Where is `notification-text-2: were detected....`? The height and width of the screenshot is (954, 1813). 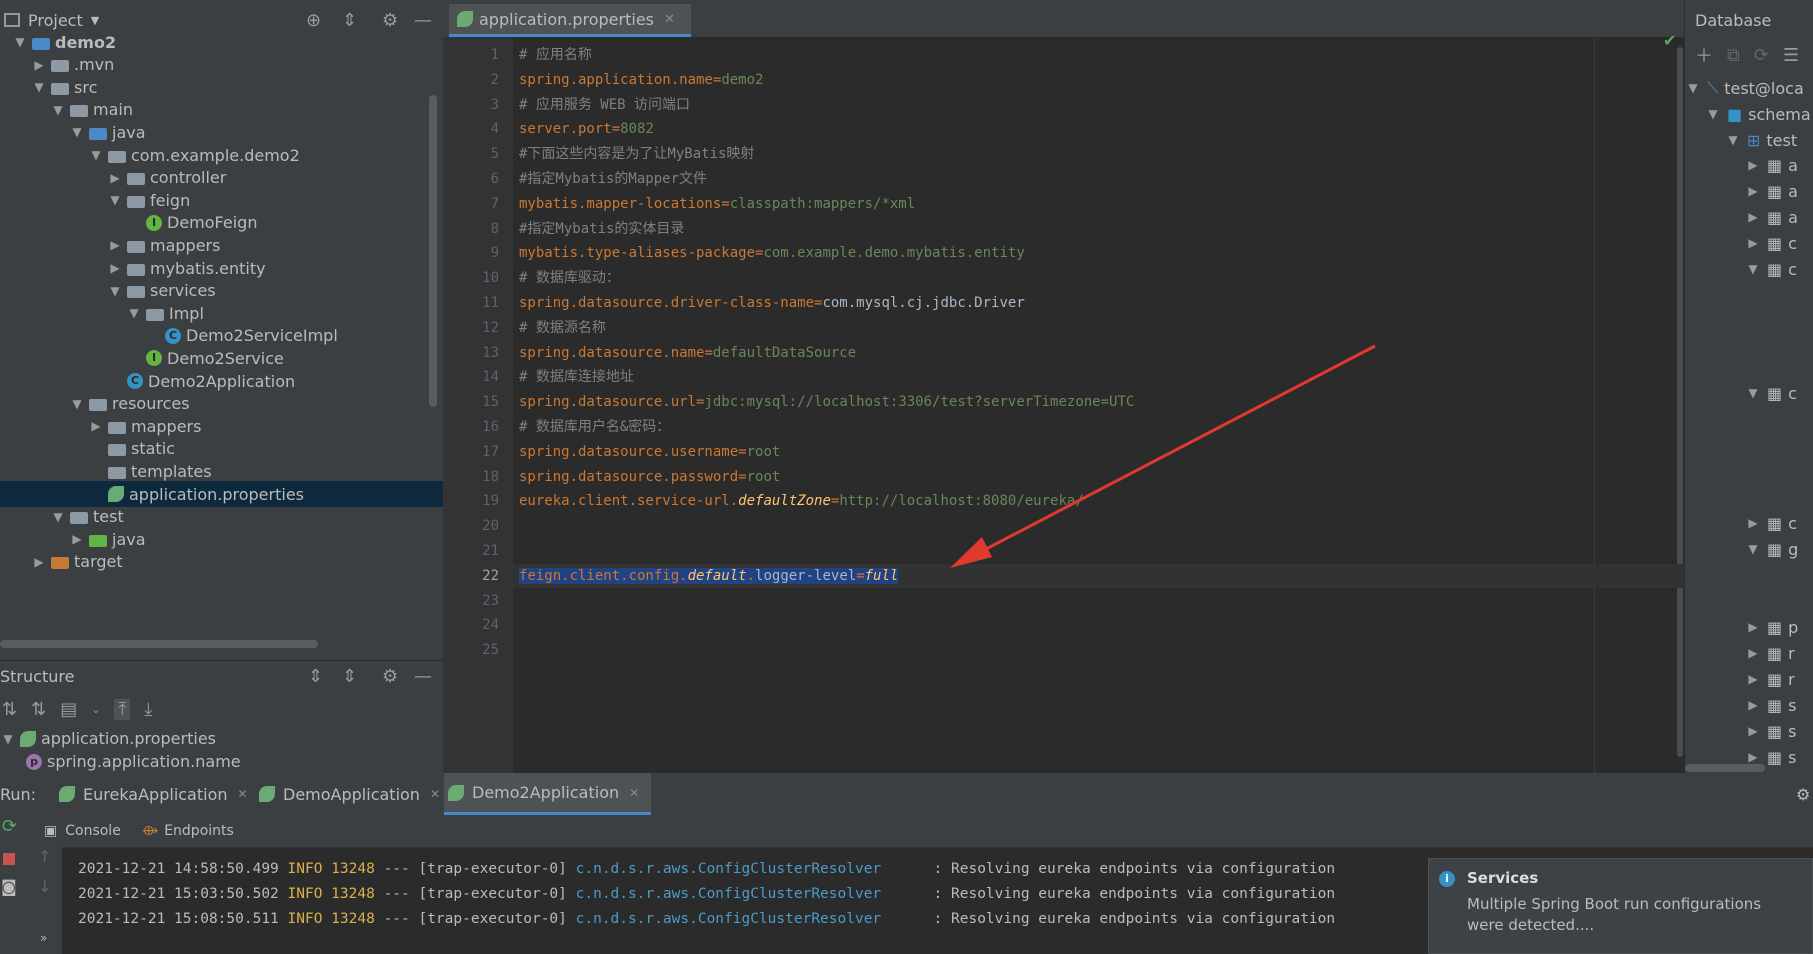 notification-text-2: were detected.... is located at coordinates (1531, 925).